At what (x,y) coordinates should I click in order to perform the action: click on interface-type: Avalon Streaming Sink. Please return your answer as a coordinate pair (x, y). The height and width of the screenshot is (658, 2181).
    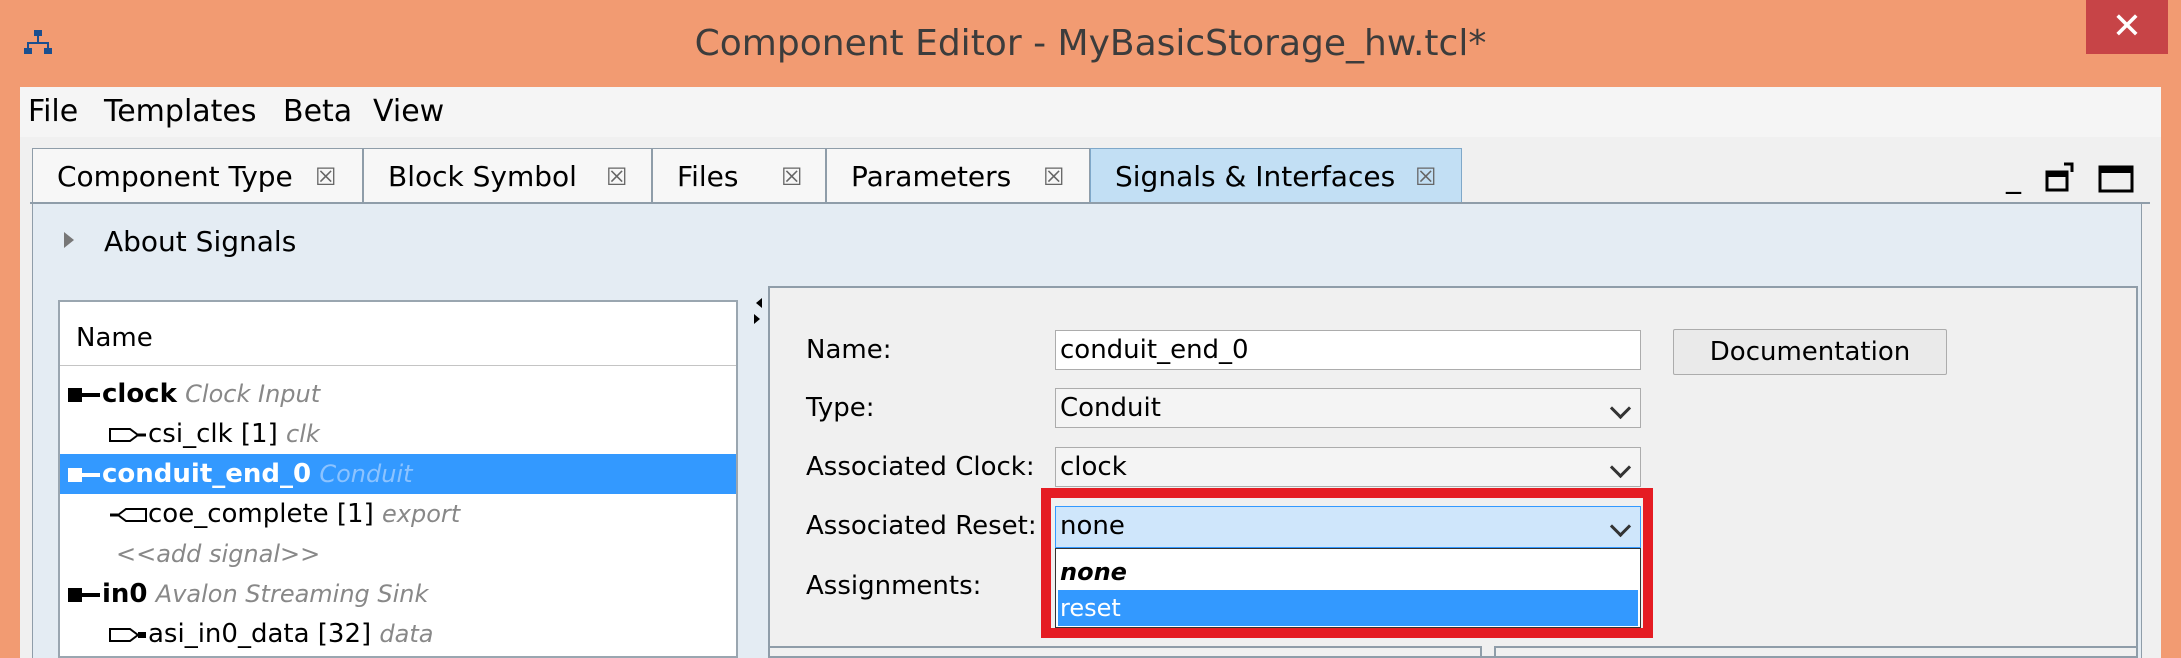
    Looking at the image, I should click on (292, 594).